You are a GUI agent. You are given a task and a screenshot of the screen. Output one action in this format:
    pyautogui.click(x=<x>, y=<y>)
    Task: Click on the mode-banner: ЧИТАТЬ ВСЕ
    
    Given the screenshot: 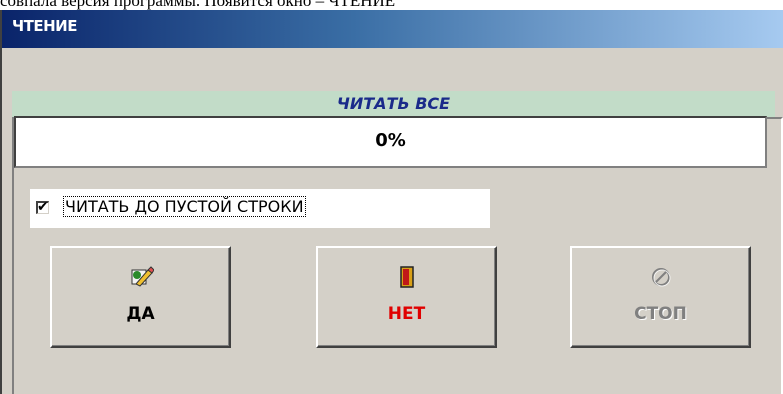 What is the action you would take?
    pyautogui.click(x=393, y=104)
    